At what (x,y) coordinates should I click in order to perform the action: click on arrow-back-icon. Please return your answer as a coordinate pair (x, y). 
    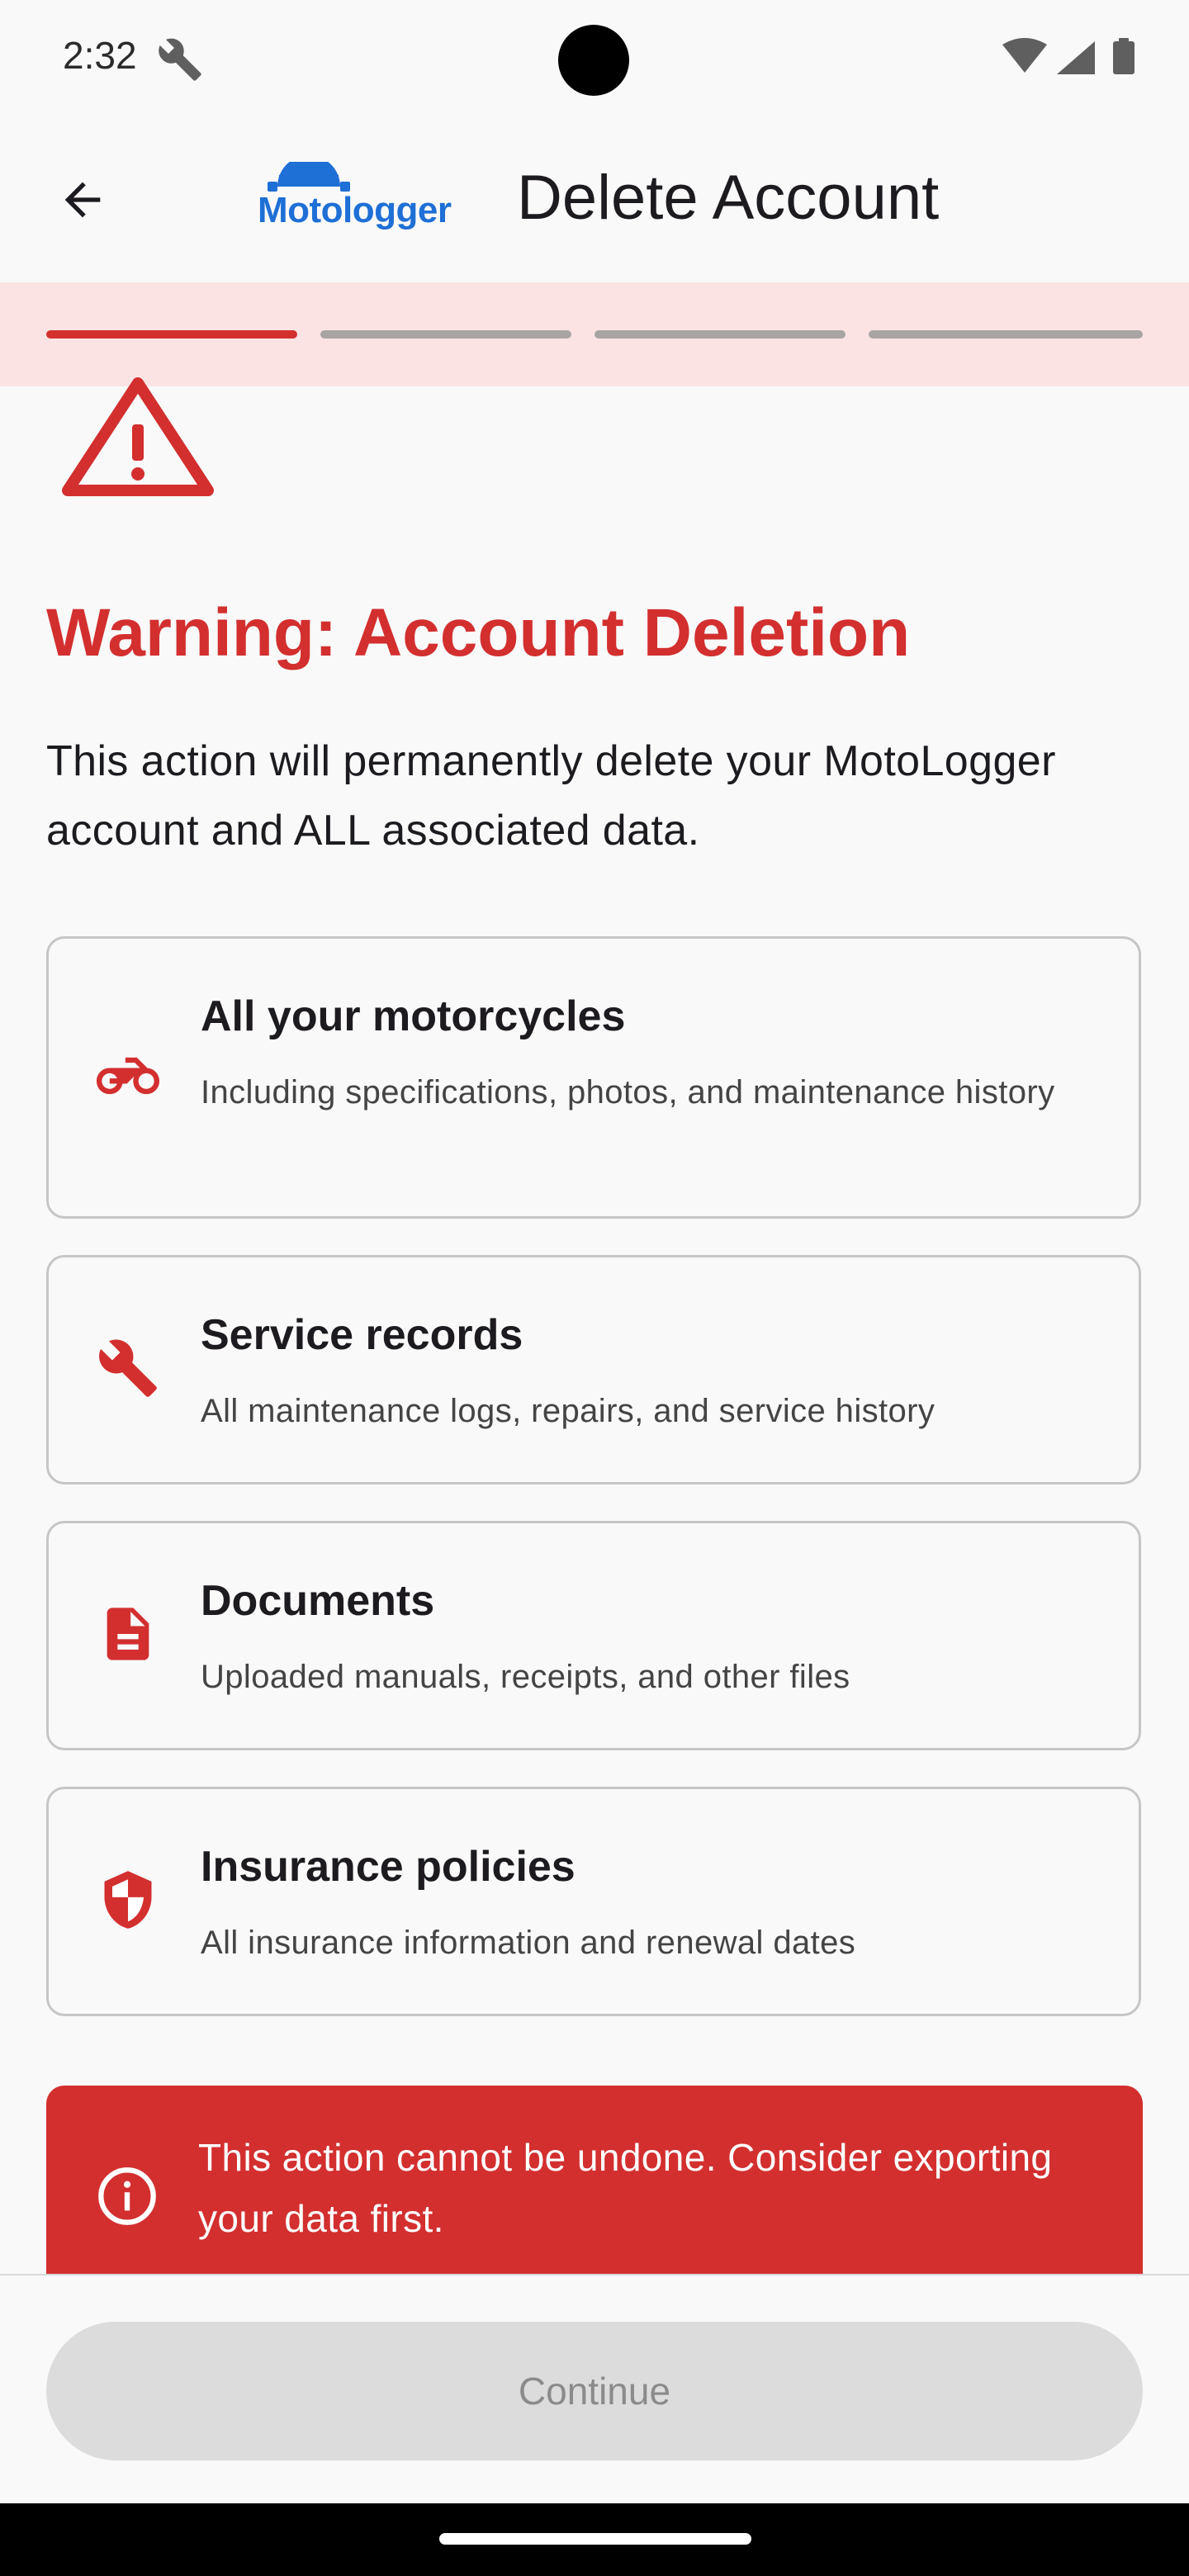
    Looking at the image, I should click on (82, 200).